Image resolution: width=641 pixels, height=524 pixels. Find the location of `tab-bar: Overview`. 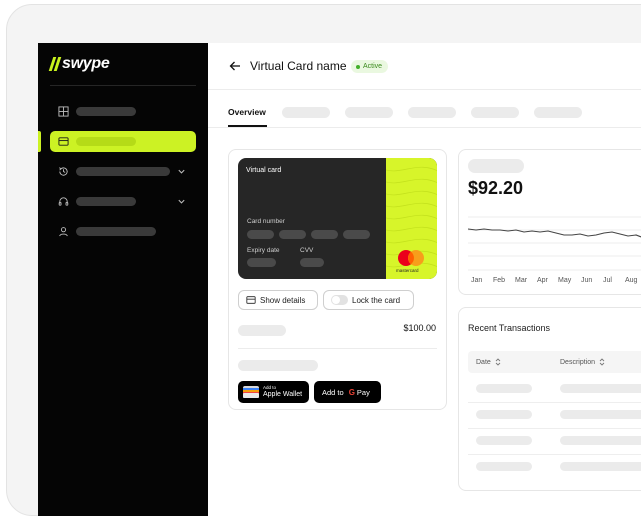

tab-bar: Overview is located at coordinates (424, 109).